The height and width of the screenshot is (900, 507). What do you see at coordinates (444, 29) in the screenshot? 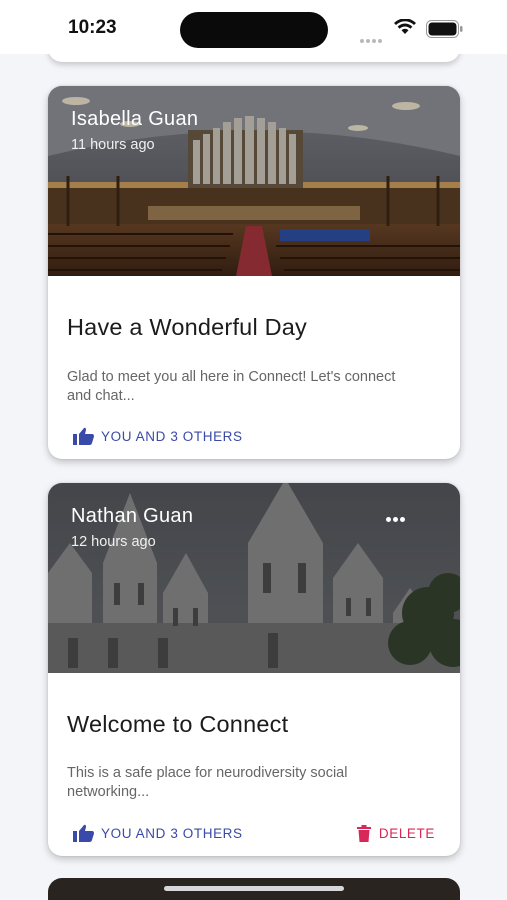
I see `battery-icon` at bounding box center [444, 29].